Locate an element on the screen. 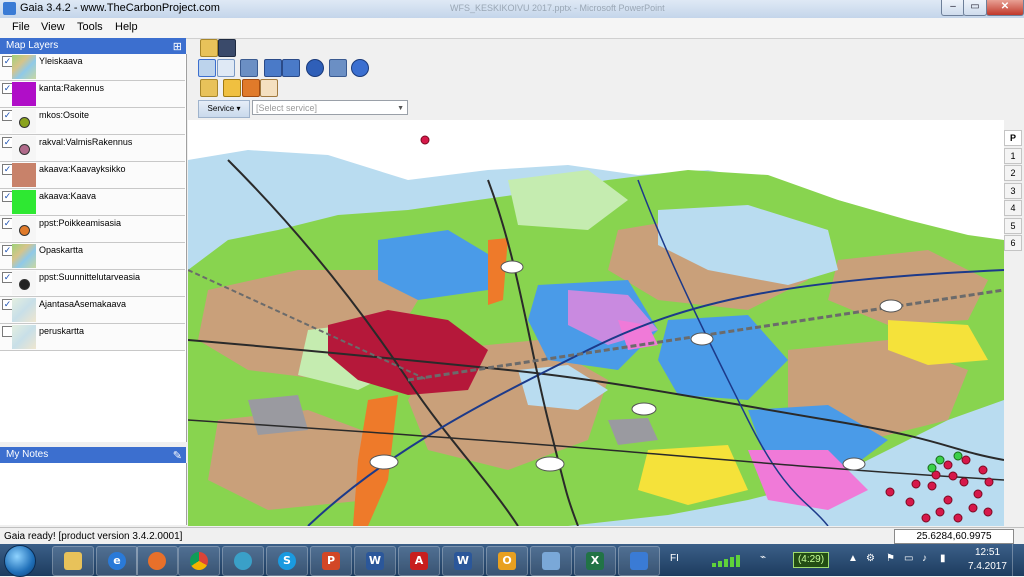 The width and height of the screenshot is (1024, 577). layer-row: ✓ ppst:Poikkeamisasia is located at coordinates (92, 229).